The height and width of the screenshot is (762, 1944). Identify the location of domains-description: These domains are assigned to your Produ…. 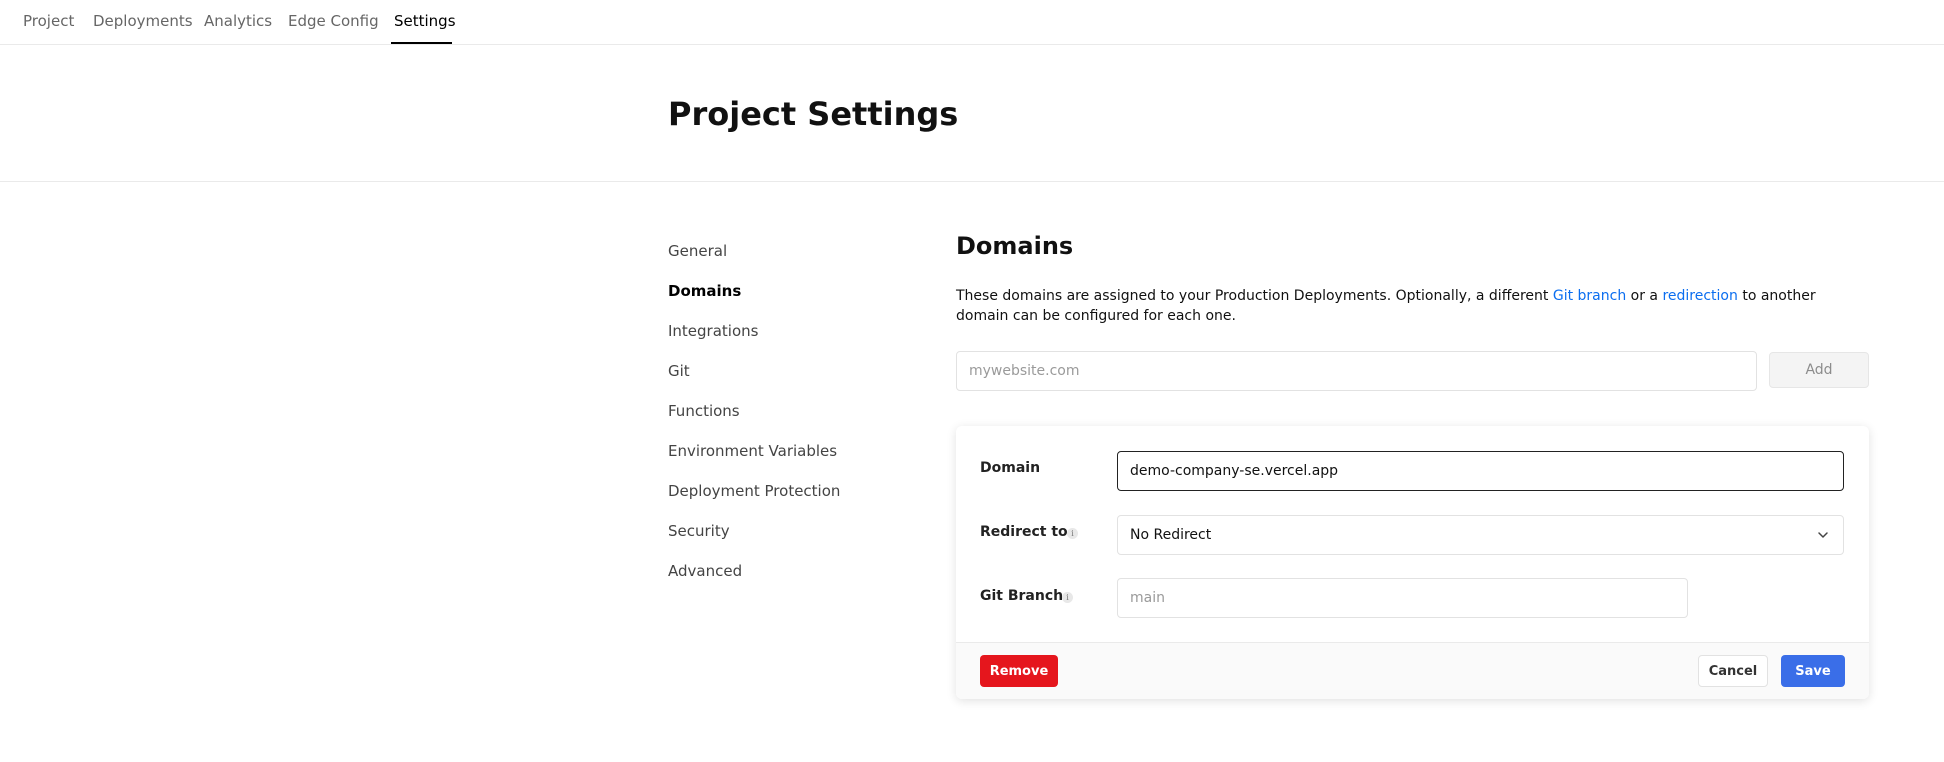
(1406, 306).